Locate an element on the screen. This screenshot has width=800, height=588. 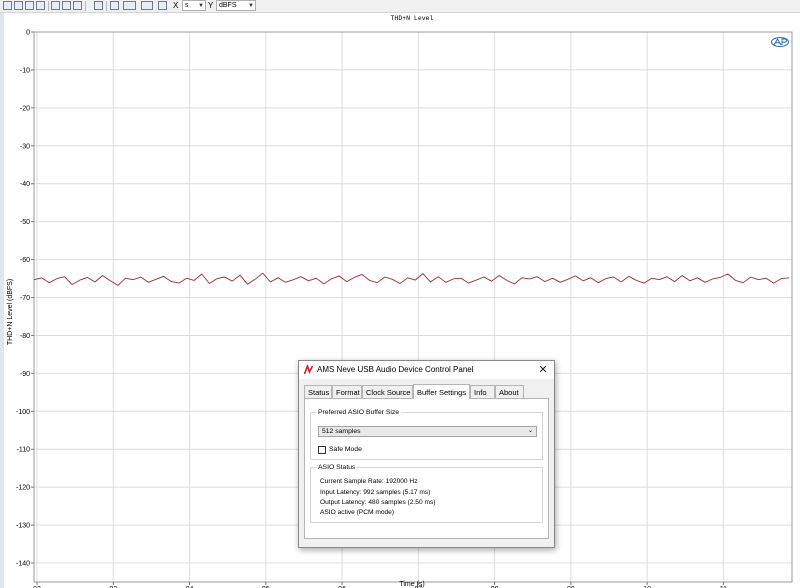
chevron-down-icon: ⌄ is located at coordinates (530, 431).